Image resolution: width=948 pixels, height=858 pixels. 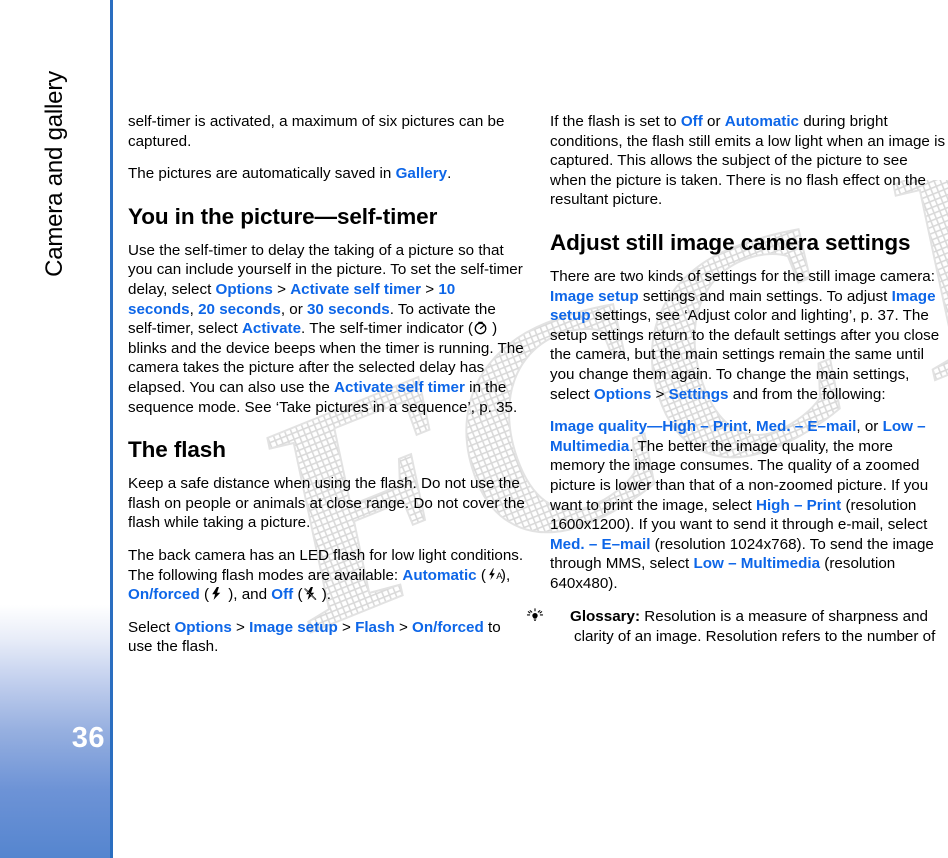 What do you see at coordinates (494, 574) in the screenshot?
I see `flash-automatic-icon: A` at bounding box center [494, 574].